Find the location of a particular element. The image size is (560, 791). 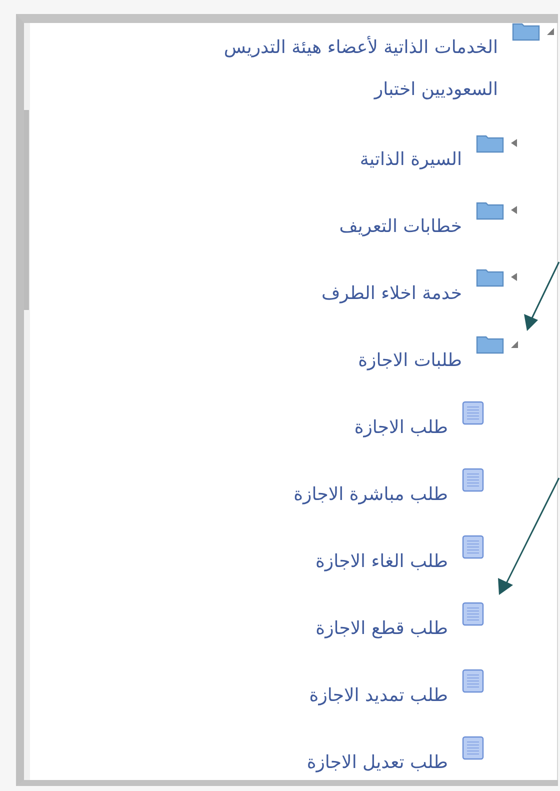

document-link: طلب تمديد الاجازة is located at coordinates (378, 682).